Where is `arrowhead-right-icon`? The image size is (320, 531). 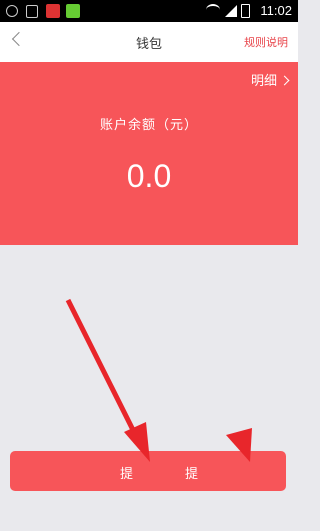 arrowhead-right-icon is located at coordinates (239, 445).